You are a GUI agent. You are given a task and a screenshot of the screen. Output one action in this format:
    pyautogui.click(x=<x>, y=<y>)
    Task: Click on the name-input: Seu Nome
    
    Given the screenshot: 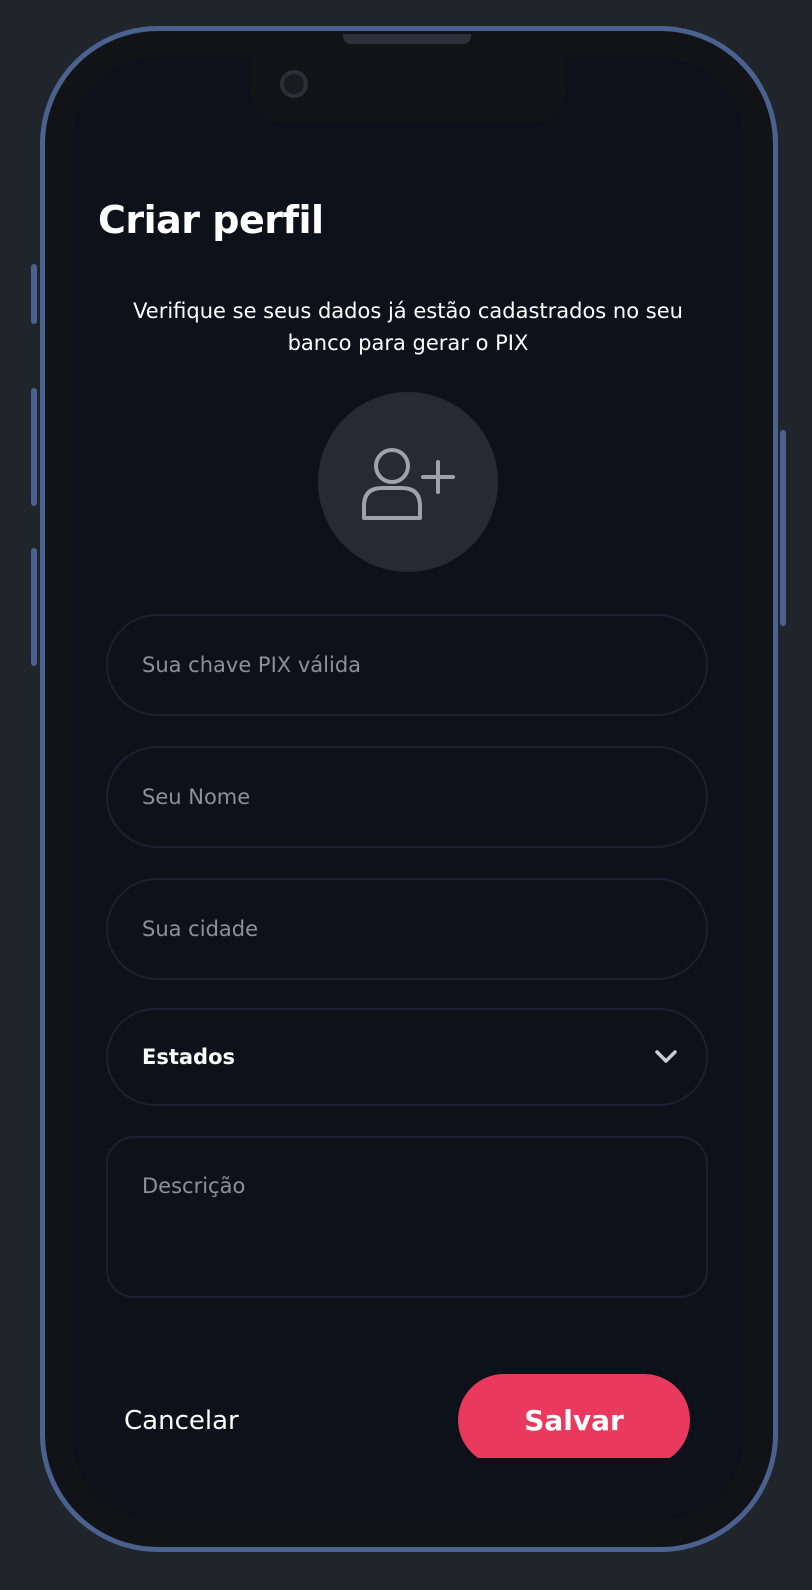 What is the action you would take?
    pyautogui.click(x=407, y=797)
    